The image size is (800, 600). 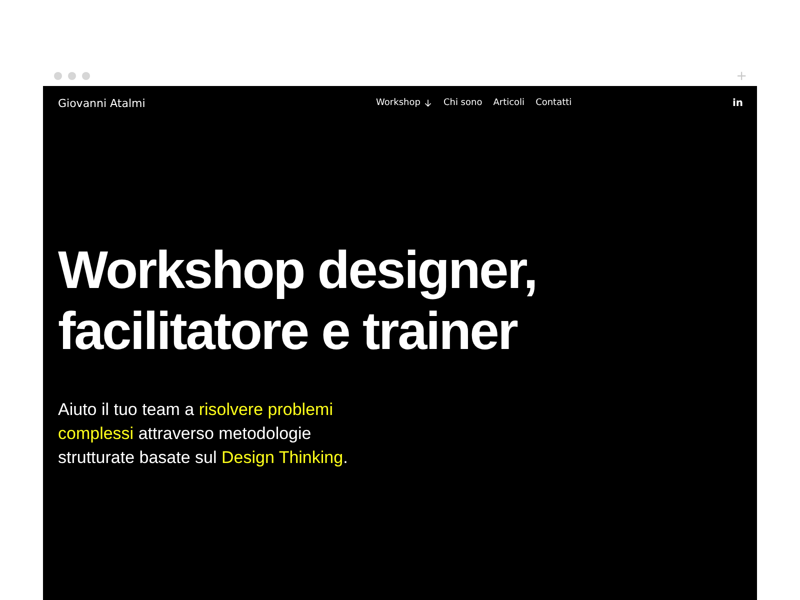 I want to click on nav-link: Workshop, so click(x=404, y=103).